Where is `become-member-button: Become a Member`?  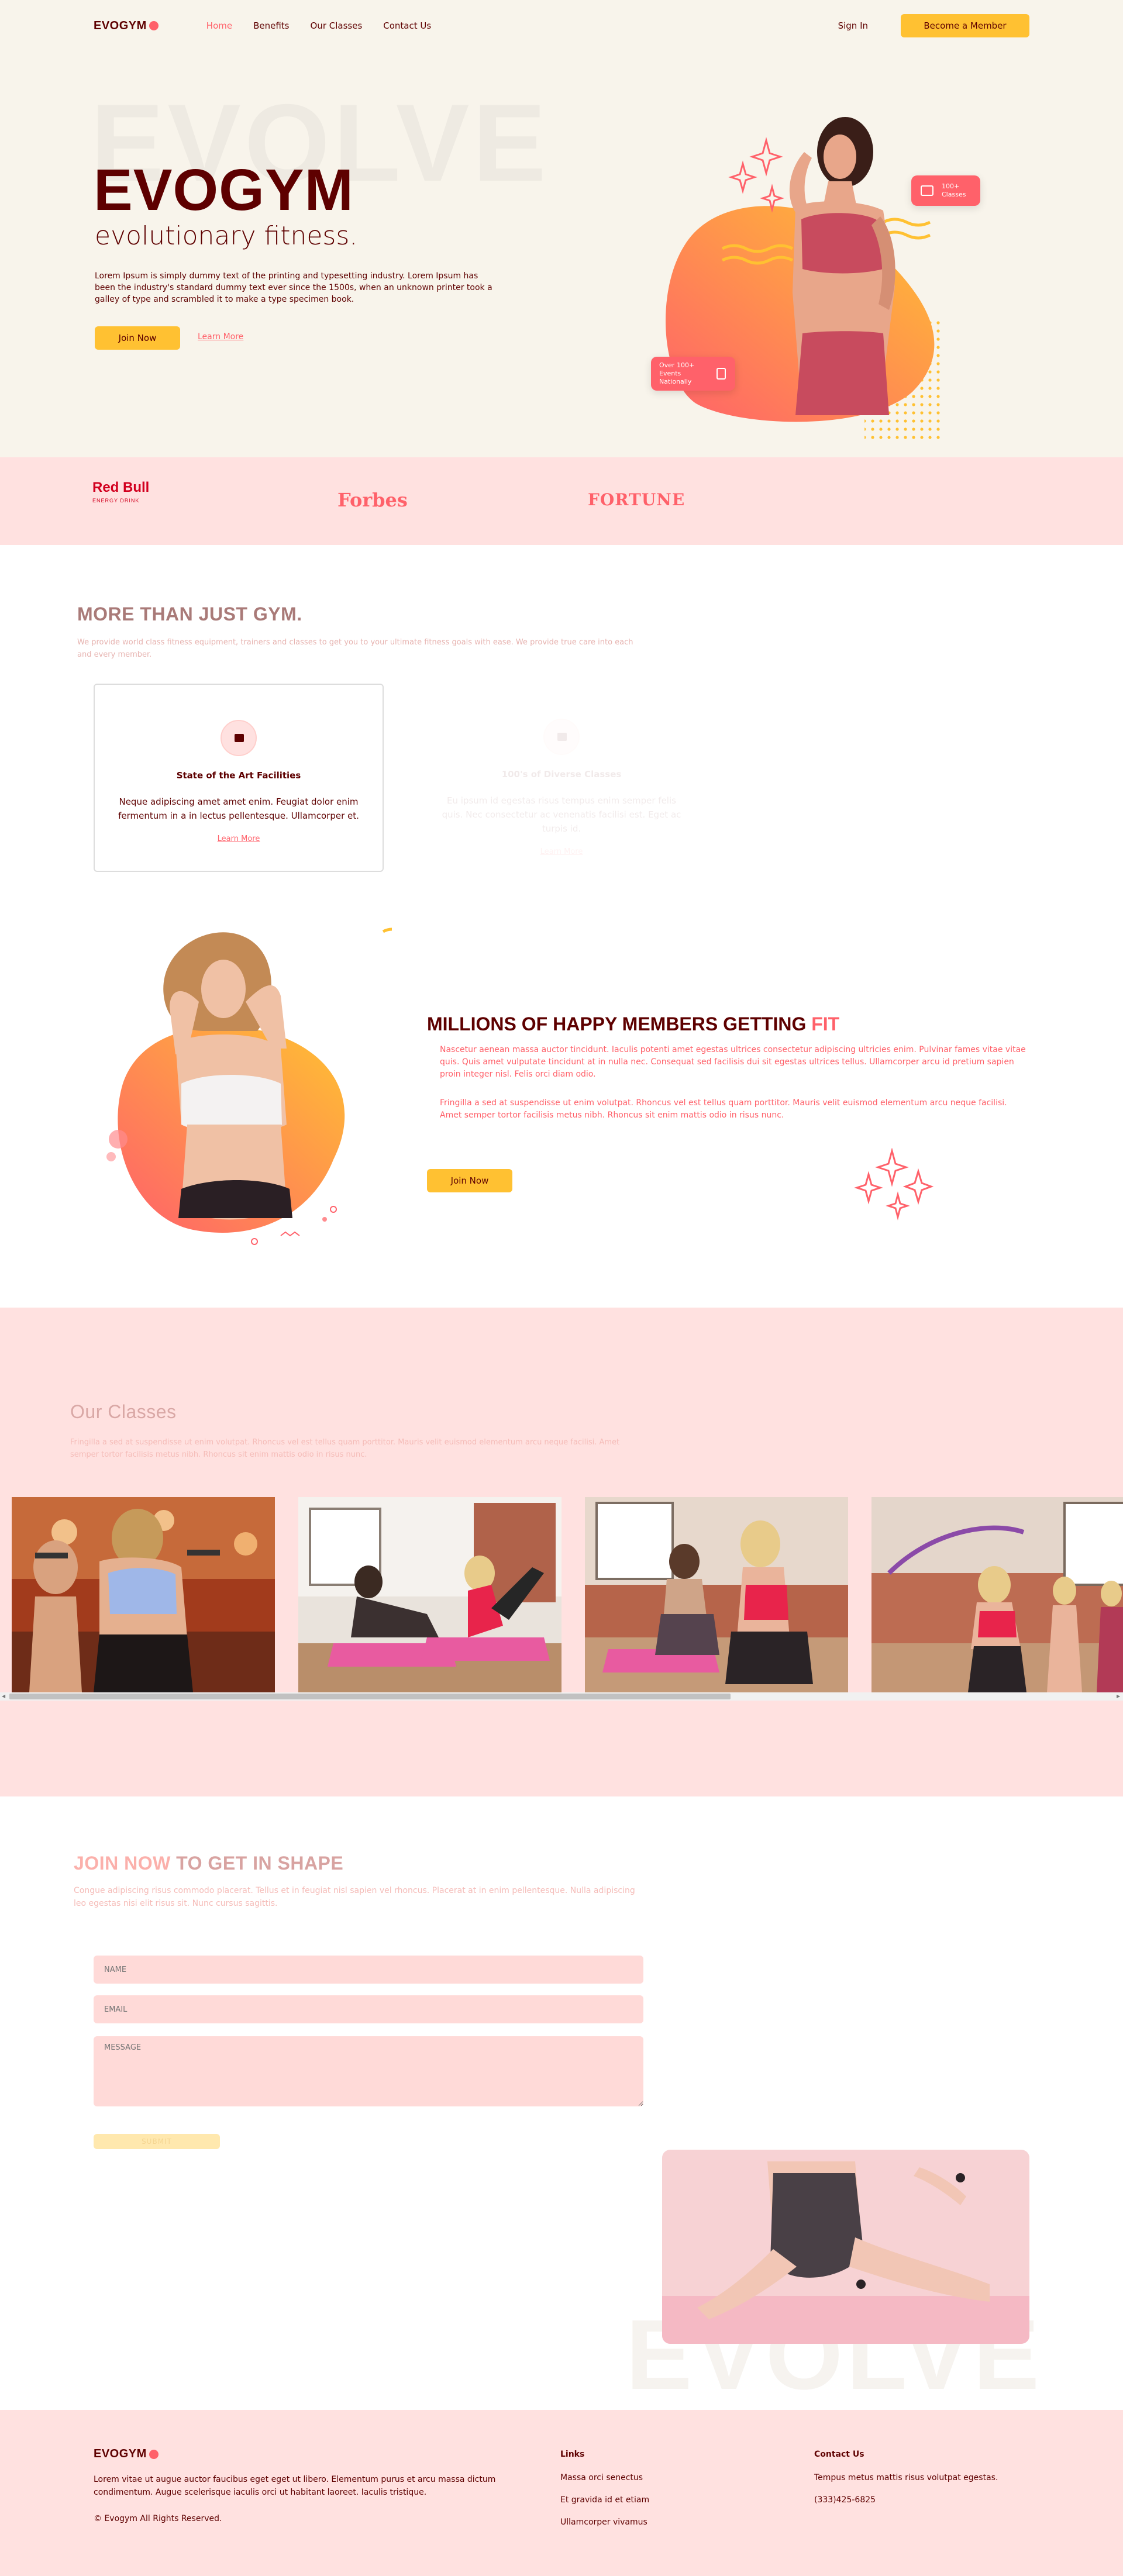
become-member-button: Become a Member is located at coordinates (965, 26).